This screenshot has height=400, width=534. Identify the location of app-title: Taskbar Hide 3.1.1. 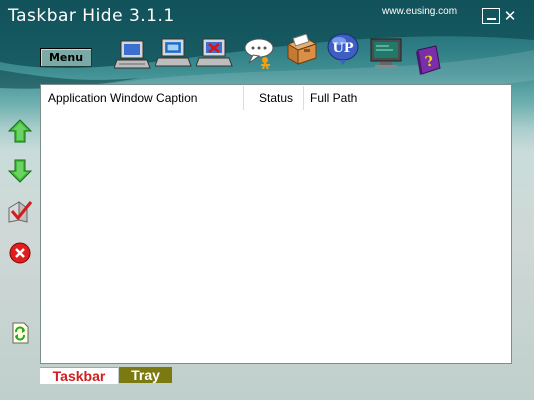
(91, 16).